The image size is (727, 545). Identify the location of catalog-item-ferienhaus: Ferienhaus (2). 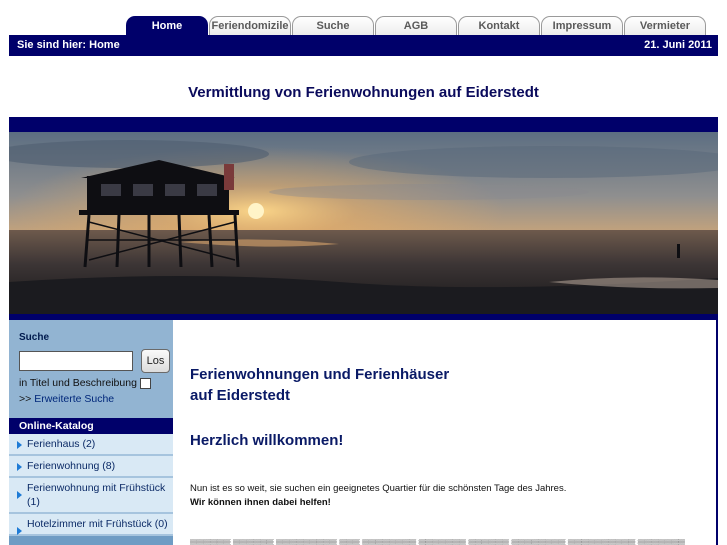
(91, 445).